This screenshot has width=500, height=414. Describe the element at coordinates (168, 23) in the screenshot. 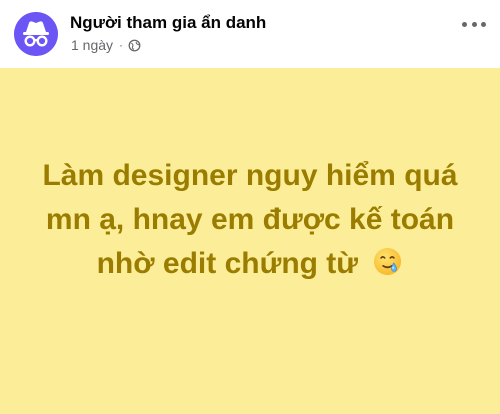

I see `author-name: Người tham gia ẩn danh` at that location.